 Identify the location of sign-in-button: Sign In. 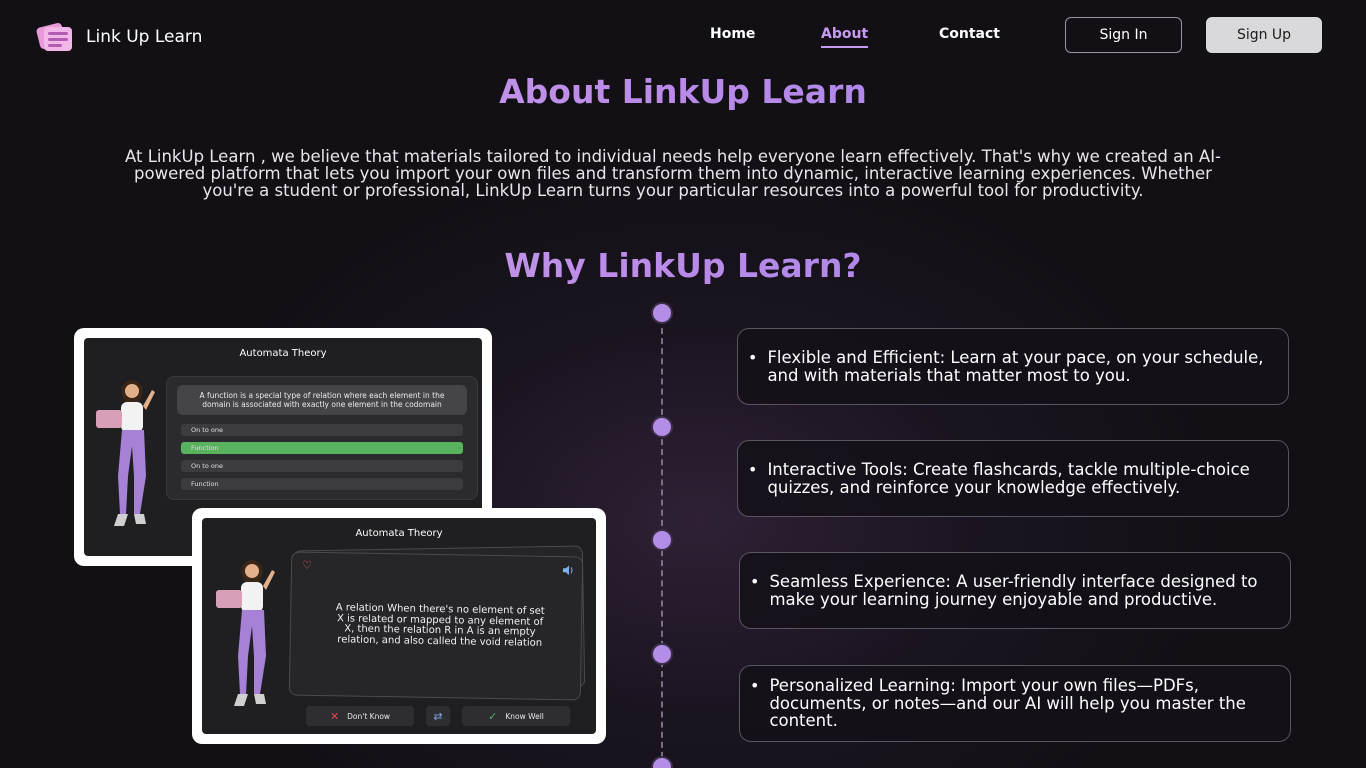
(1123, 35).